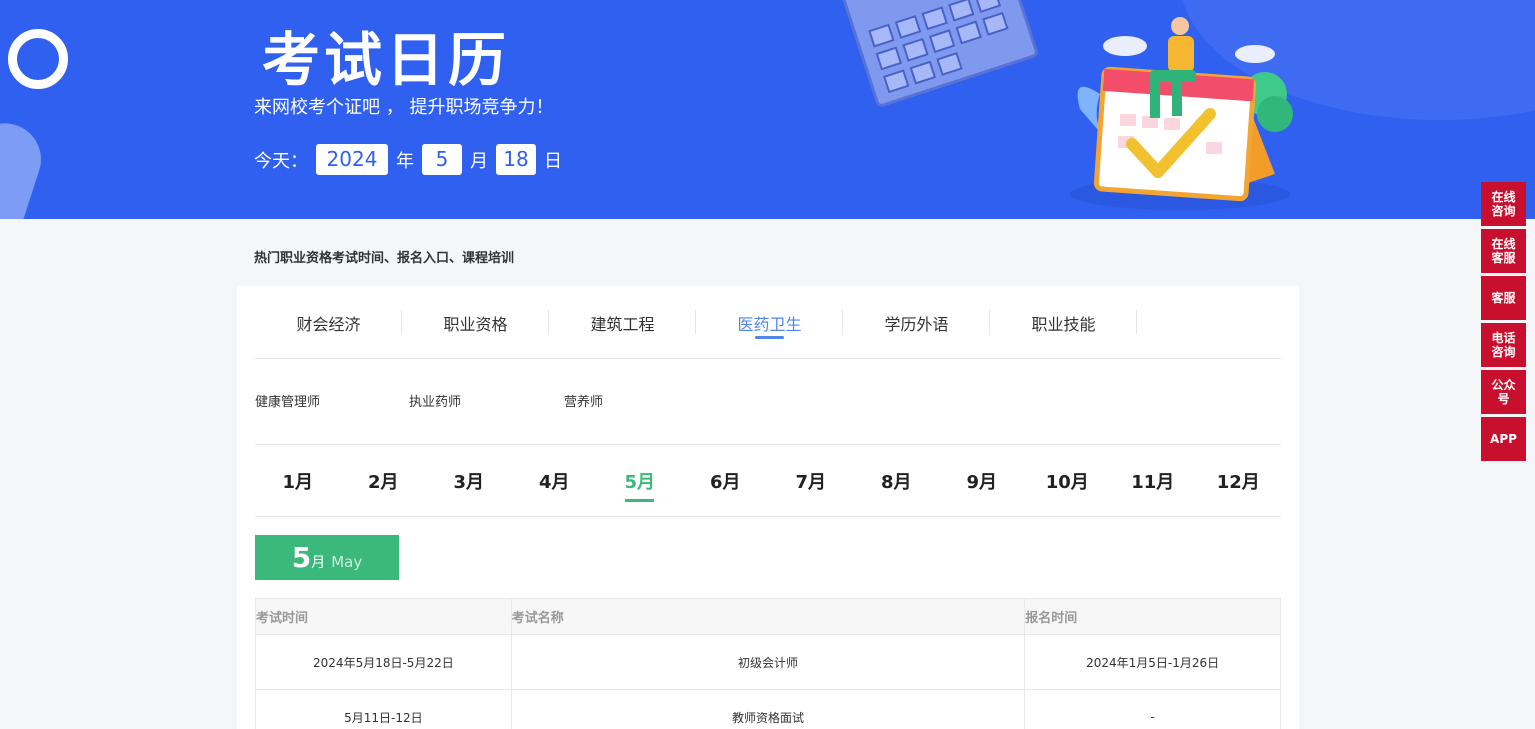 Image resolution: width=1535 pixels, height=729 pixels. Describe the element at coordinates (301, 557) in the screenshot. I see `month-badge-number: 5` at that location.